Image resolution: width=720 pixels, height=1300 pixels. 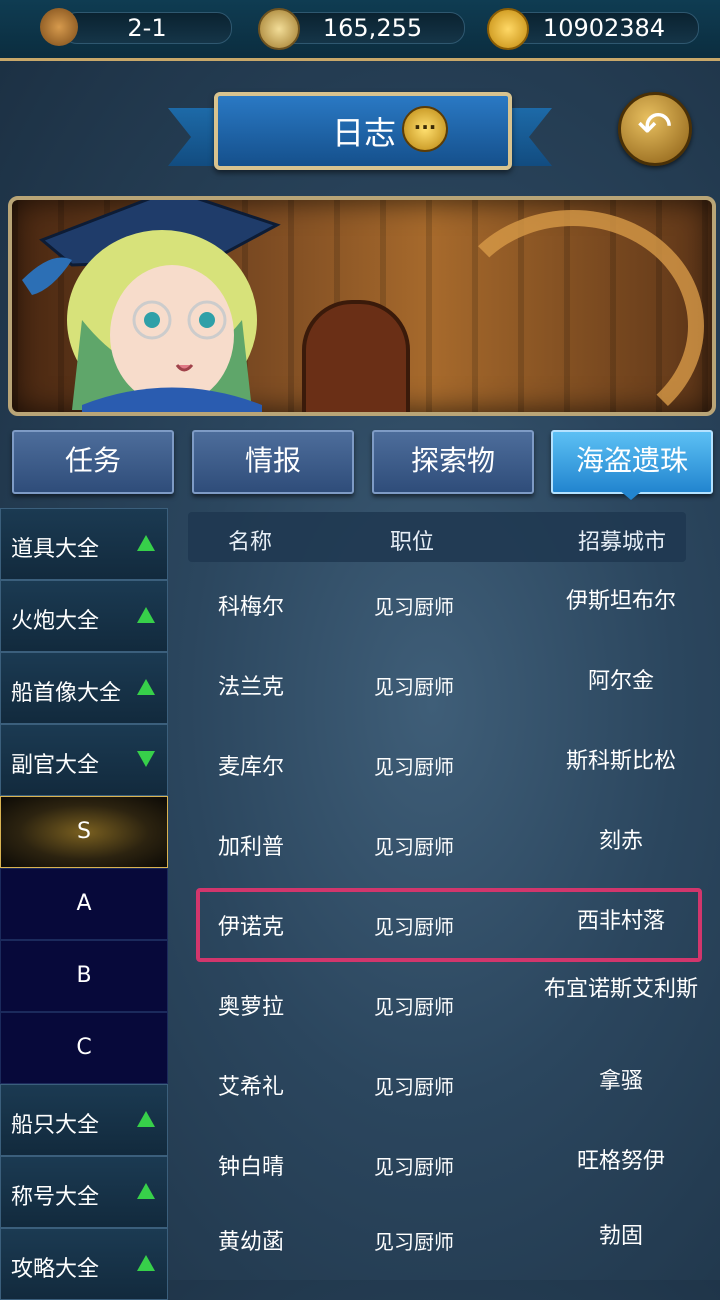 What do you see at coordinates (620, 761) in the screenshot?
I see `cell-city: 斯科斯比松` at bounding box center [620, 761].